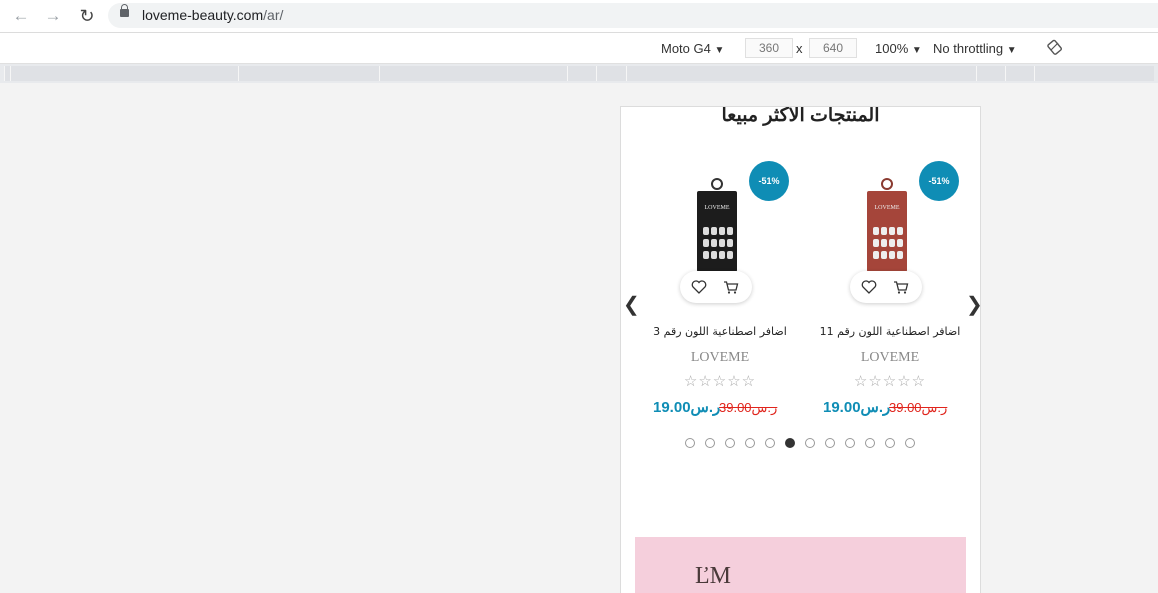 The width and height of the screenshot is (1158, 593). I want to click on media-query-ruler, so click(579, 73).